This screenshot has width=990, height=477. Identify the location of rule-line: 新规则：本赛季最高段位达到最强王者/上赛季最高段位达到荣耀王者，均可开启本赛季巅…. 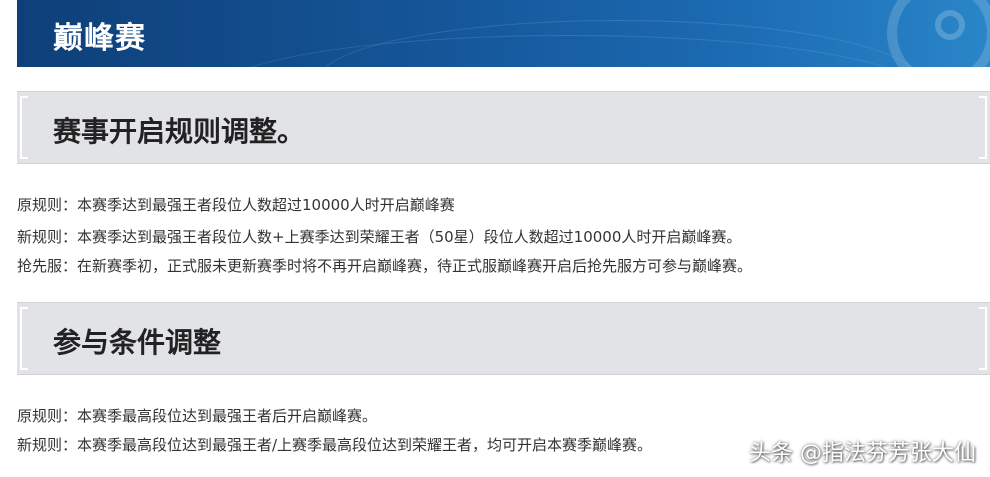
(335, 445).